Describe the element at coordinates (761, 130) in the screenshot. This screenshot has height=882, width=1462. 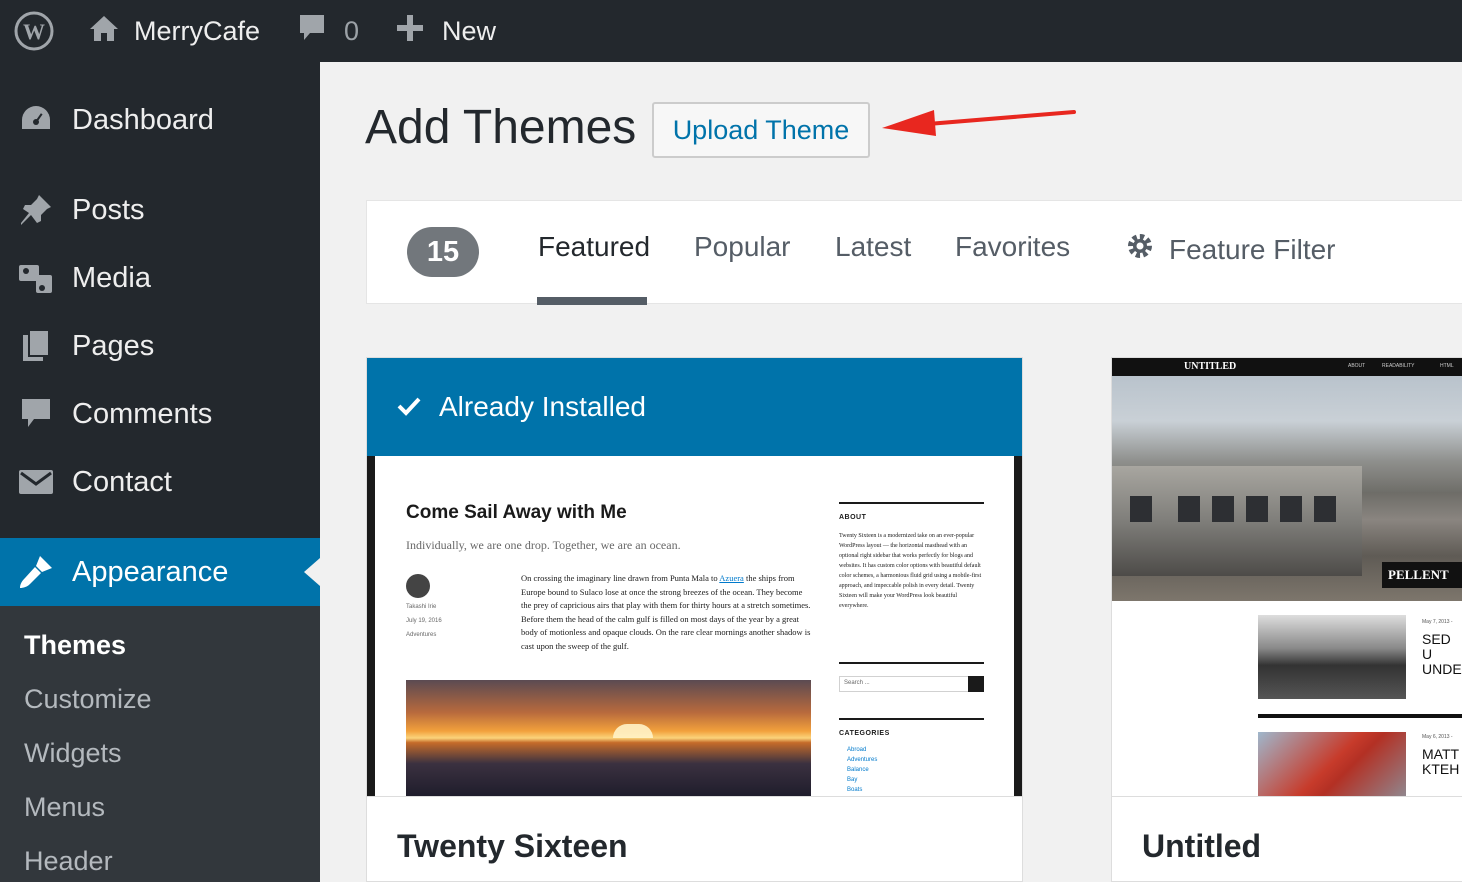
I see `upload-theme-button: Upload Theme` at that location.